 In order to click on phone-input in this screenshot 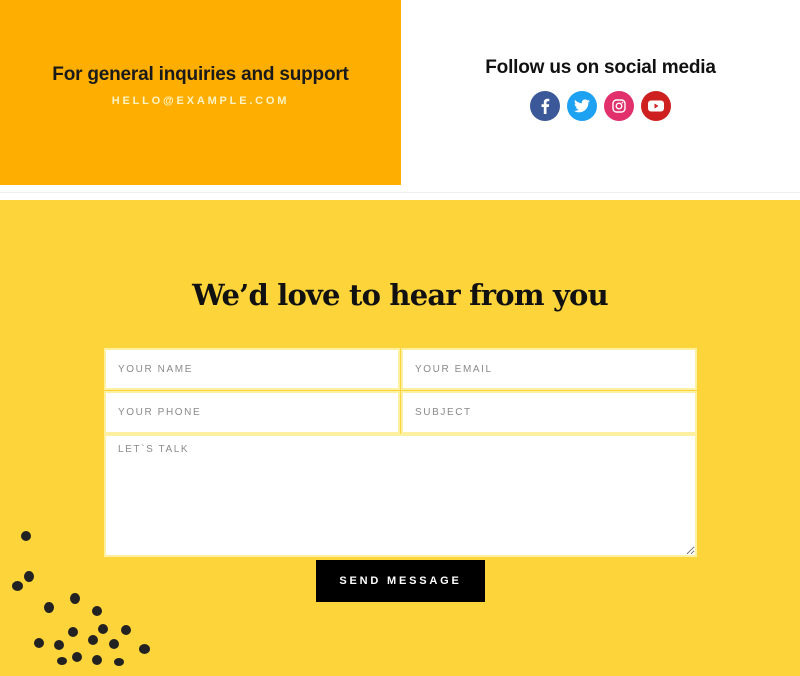, I will do `click(252, 412)`.